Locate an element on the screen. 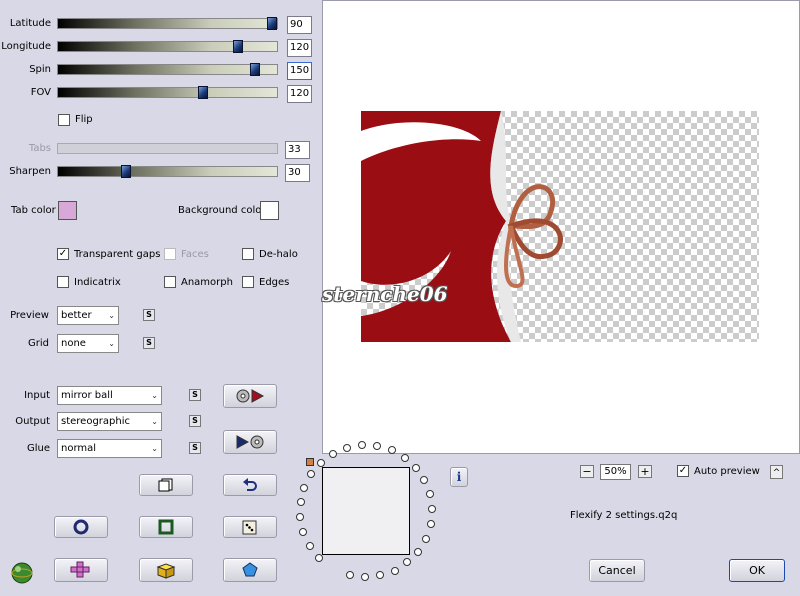 This screenshot has height=596, width=800. flip-label: Flip is located at coordinates (84, 119).